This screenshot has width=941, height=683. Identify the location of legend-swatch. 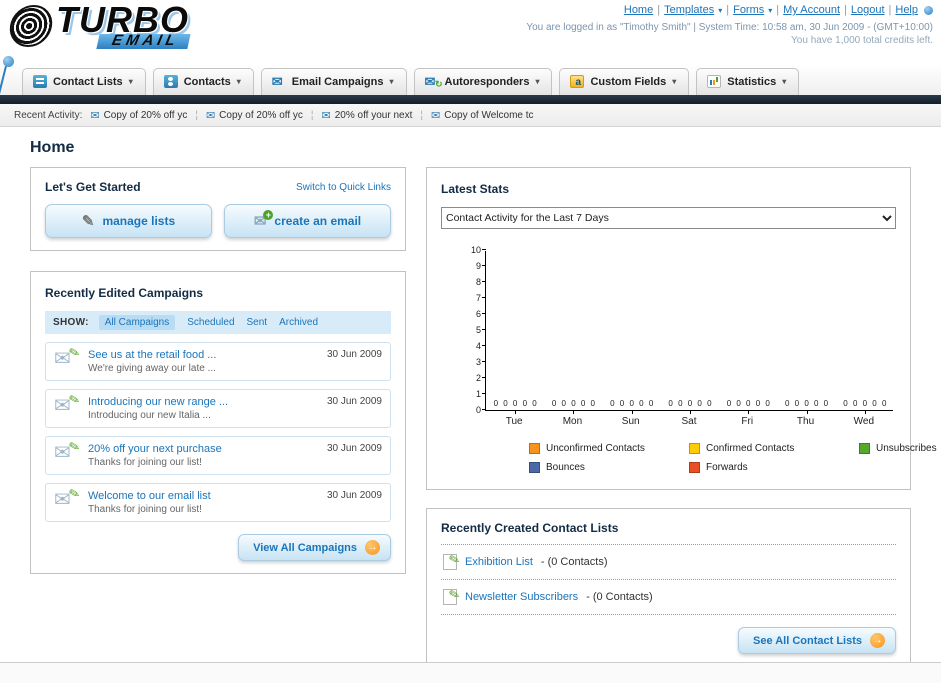
(534, 448).